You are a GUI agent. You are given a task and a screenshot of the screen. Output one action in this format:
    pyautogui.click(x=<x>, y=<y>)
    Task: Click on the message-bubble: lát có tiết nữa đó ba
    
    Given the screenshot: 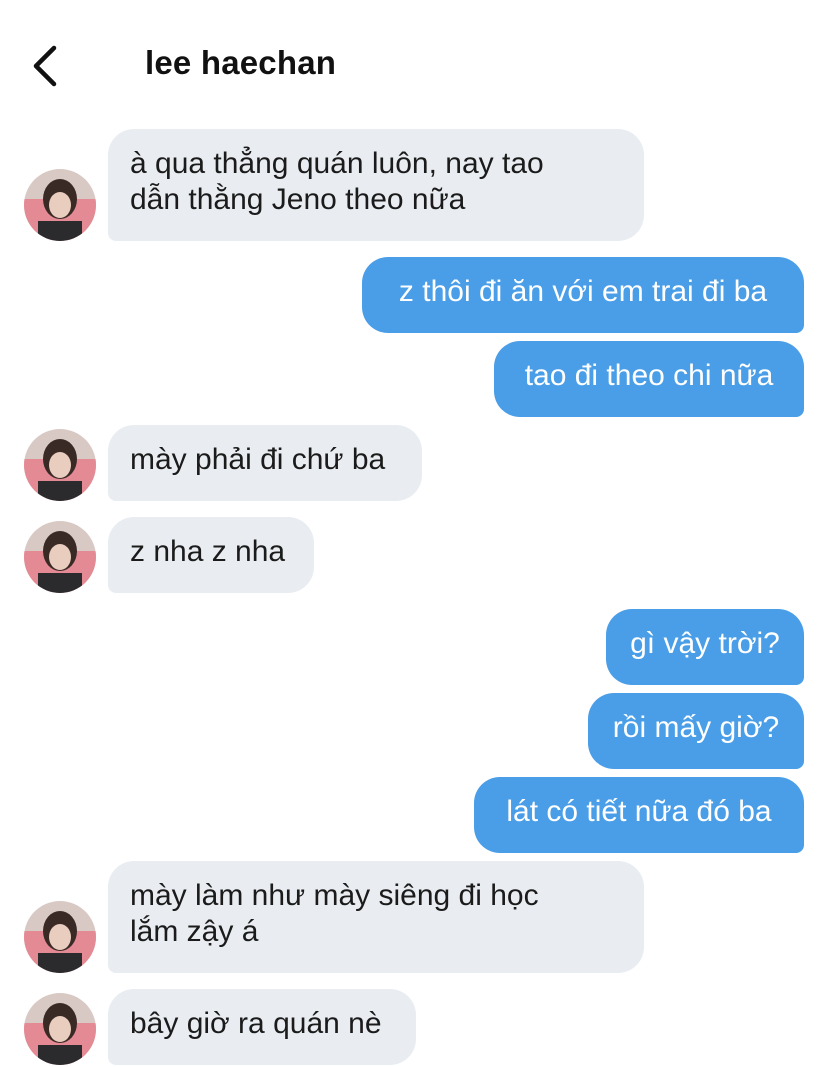 What is the action you would take?
    pyautogui.click(x=639, y=815)
    